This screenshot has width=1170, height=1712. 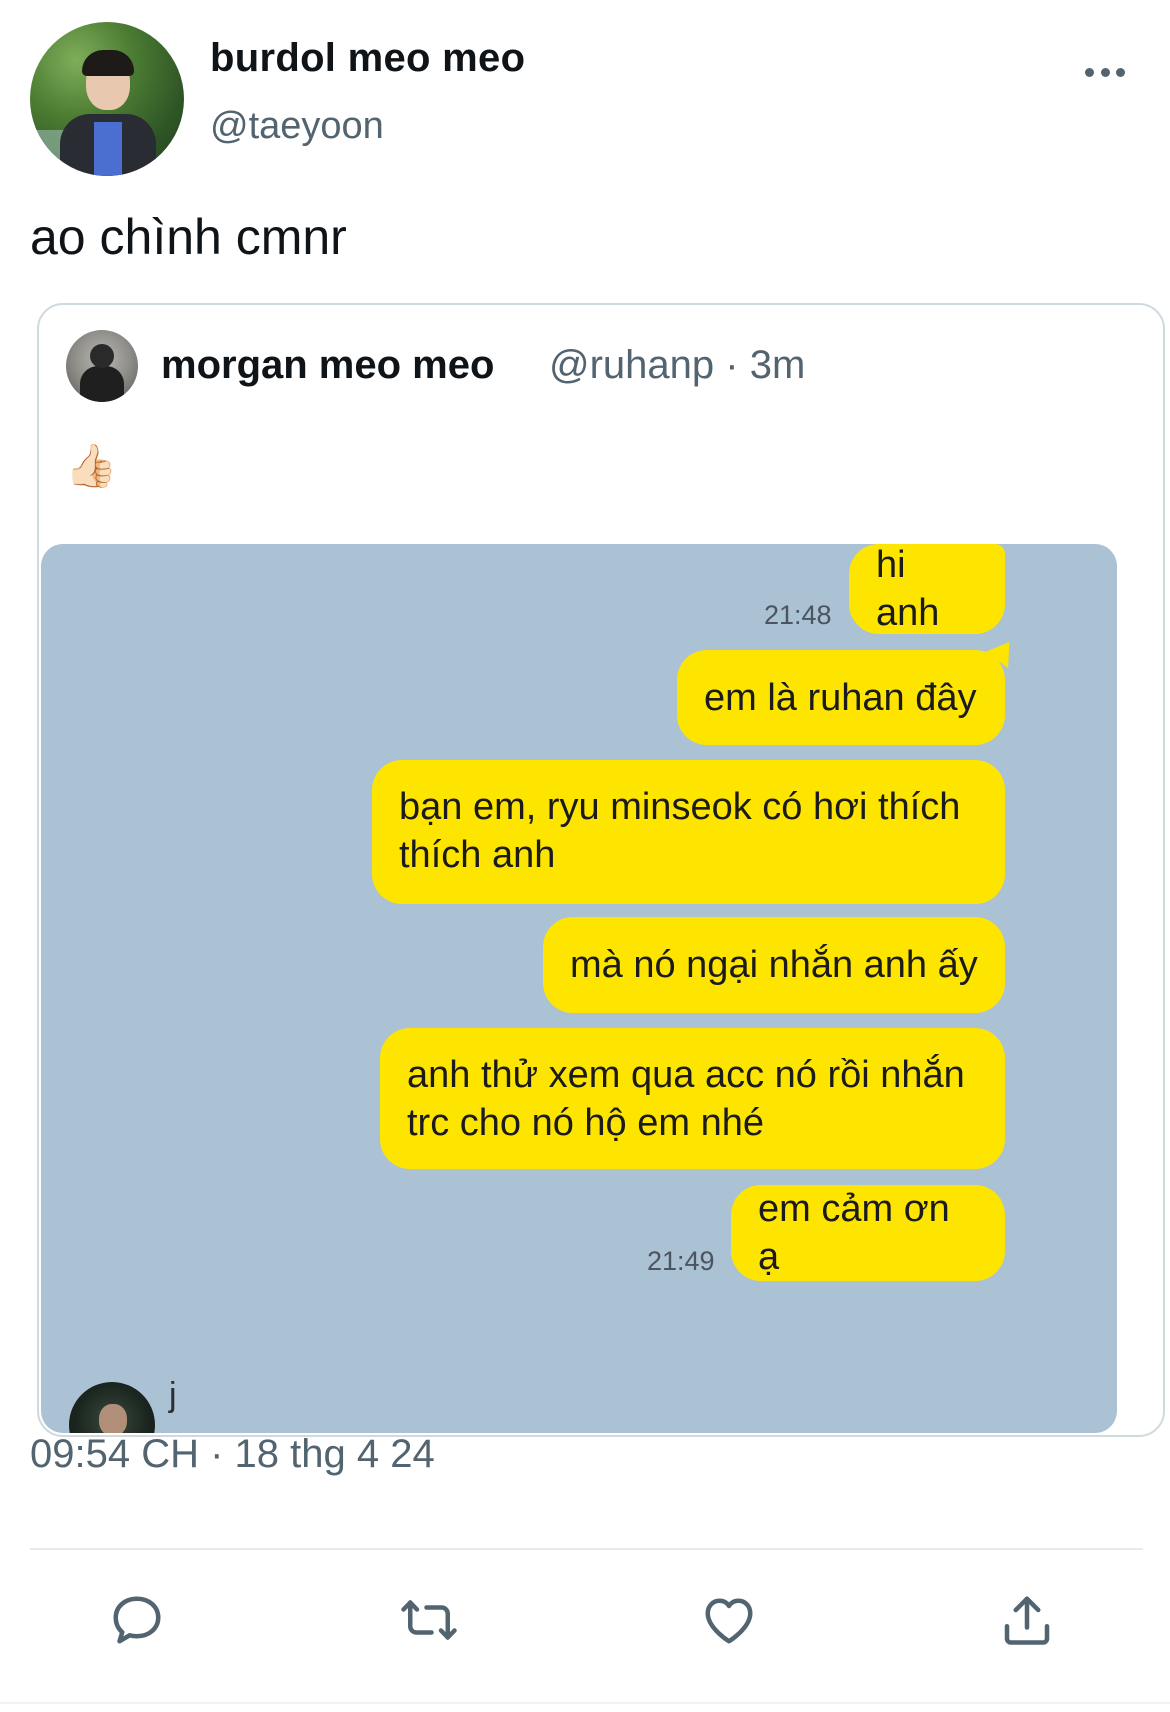 What do you see at coordinates (327, 365) in the screenshot?
I see `quoted-author-display-name: morgan meo meo` at bounding box center [327, 365].